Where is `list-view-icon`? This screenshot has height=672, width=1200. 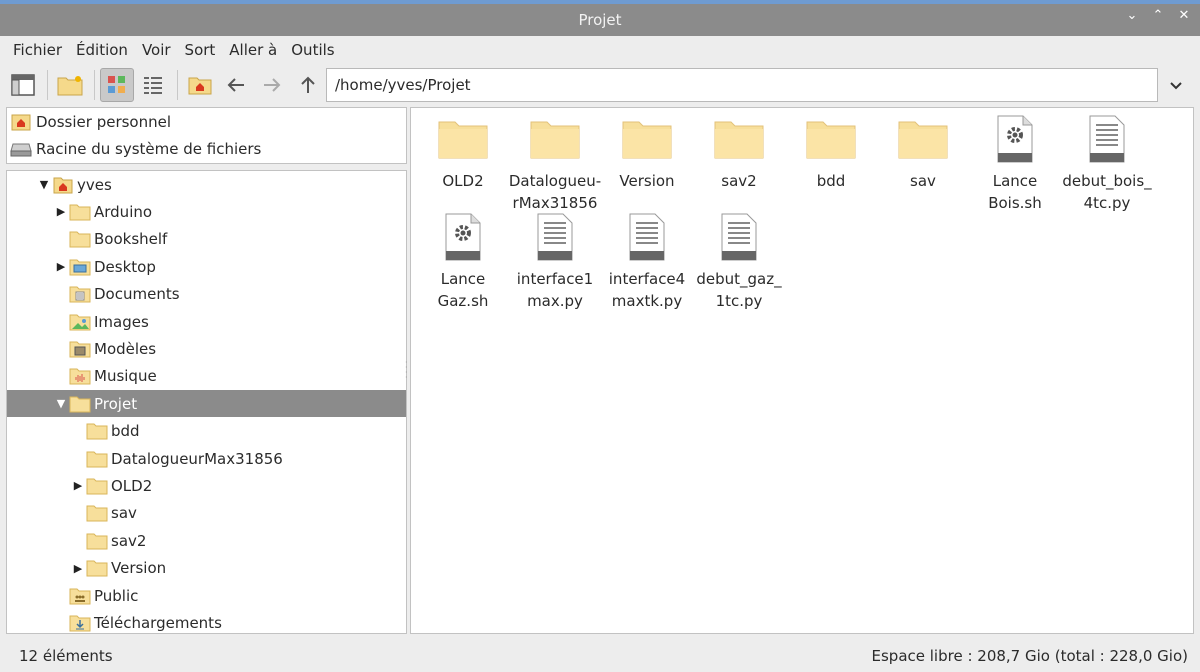 list-view-icon is located at coordinates (153, 85).